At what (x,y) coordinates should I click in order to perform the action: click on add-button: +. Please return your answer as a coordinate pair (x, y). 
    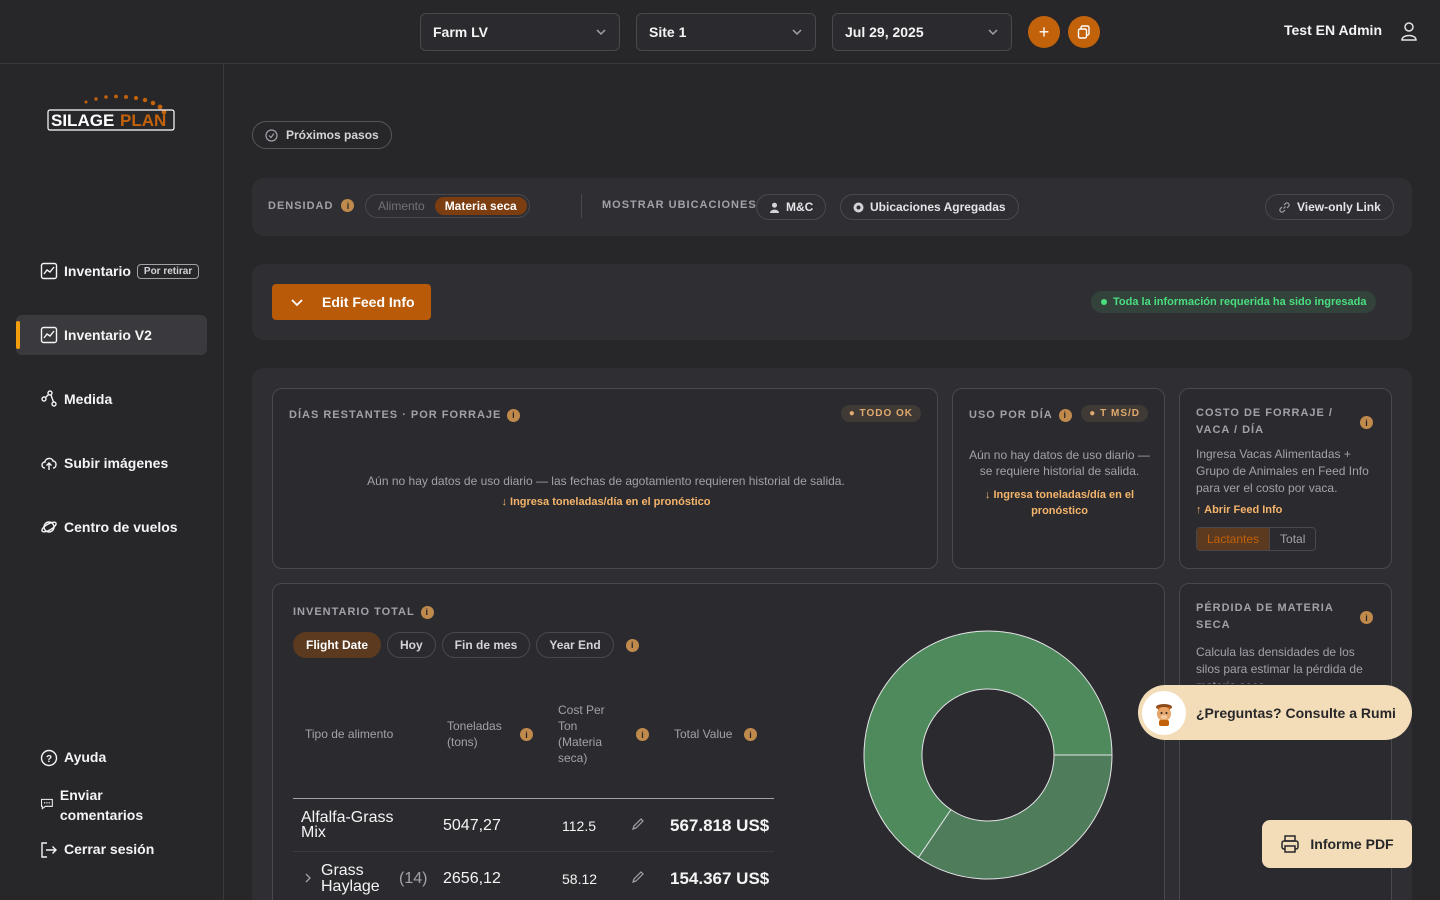
    Looking at the image, I should click on (1044, 32).